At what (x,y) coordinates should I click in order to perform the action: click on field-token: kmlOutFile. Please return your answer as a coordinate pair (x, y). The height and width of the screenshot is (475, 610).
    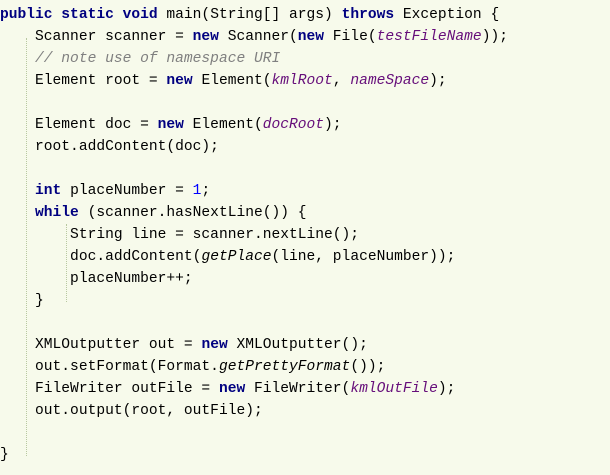
    Looking at the image, I should click on (394, 389).